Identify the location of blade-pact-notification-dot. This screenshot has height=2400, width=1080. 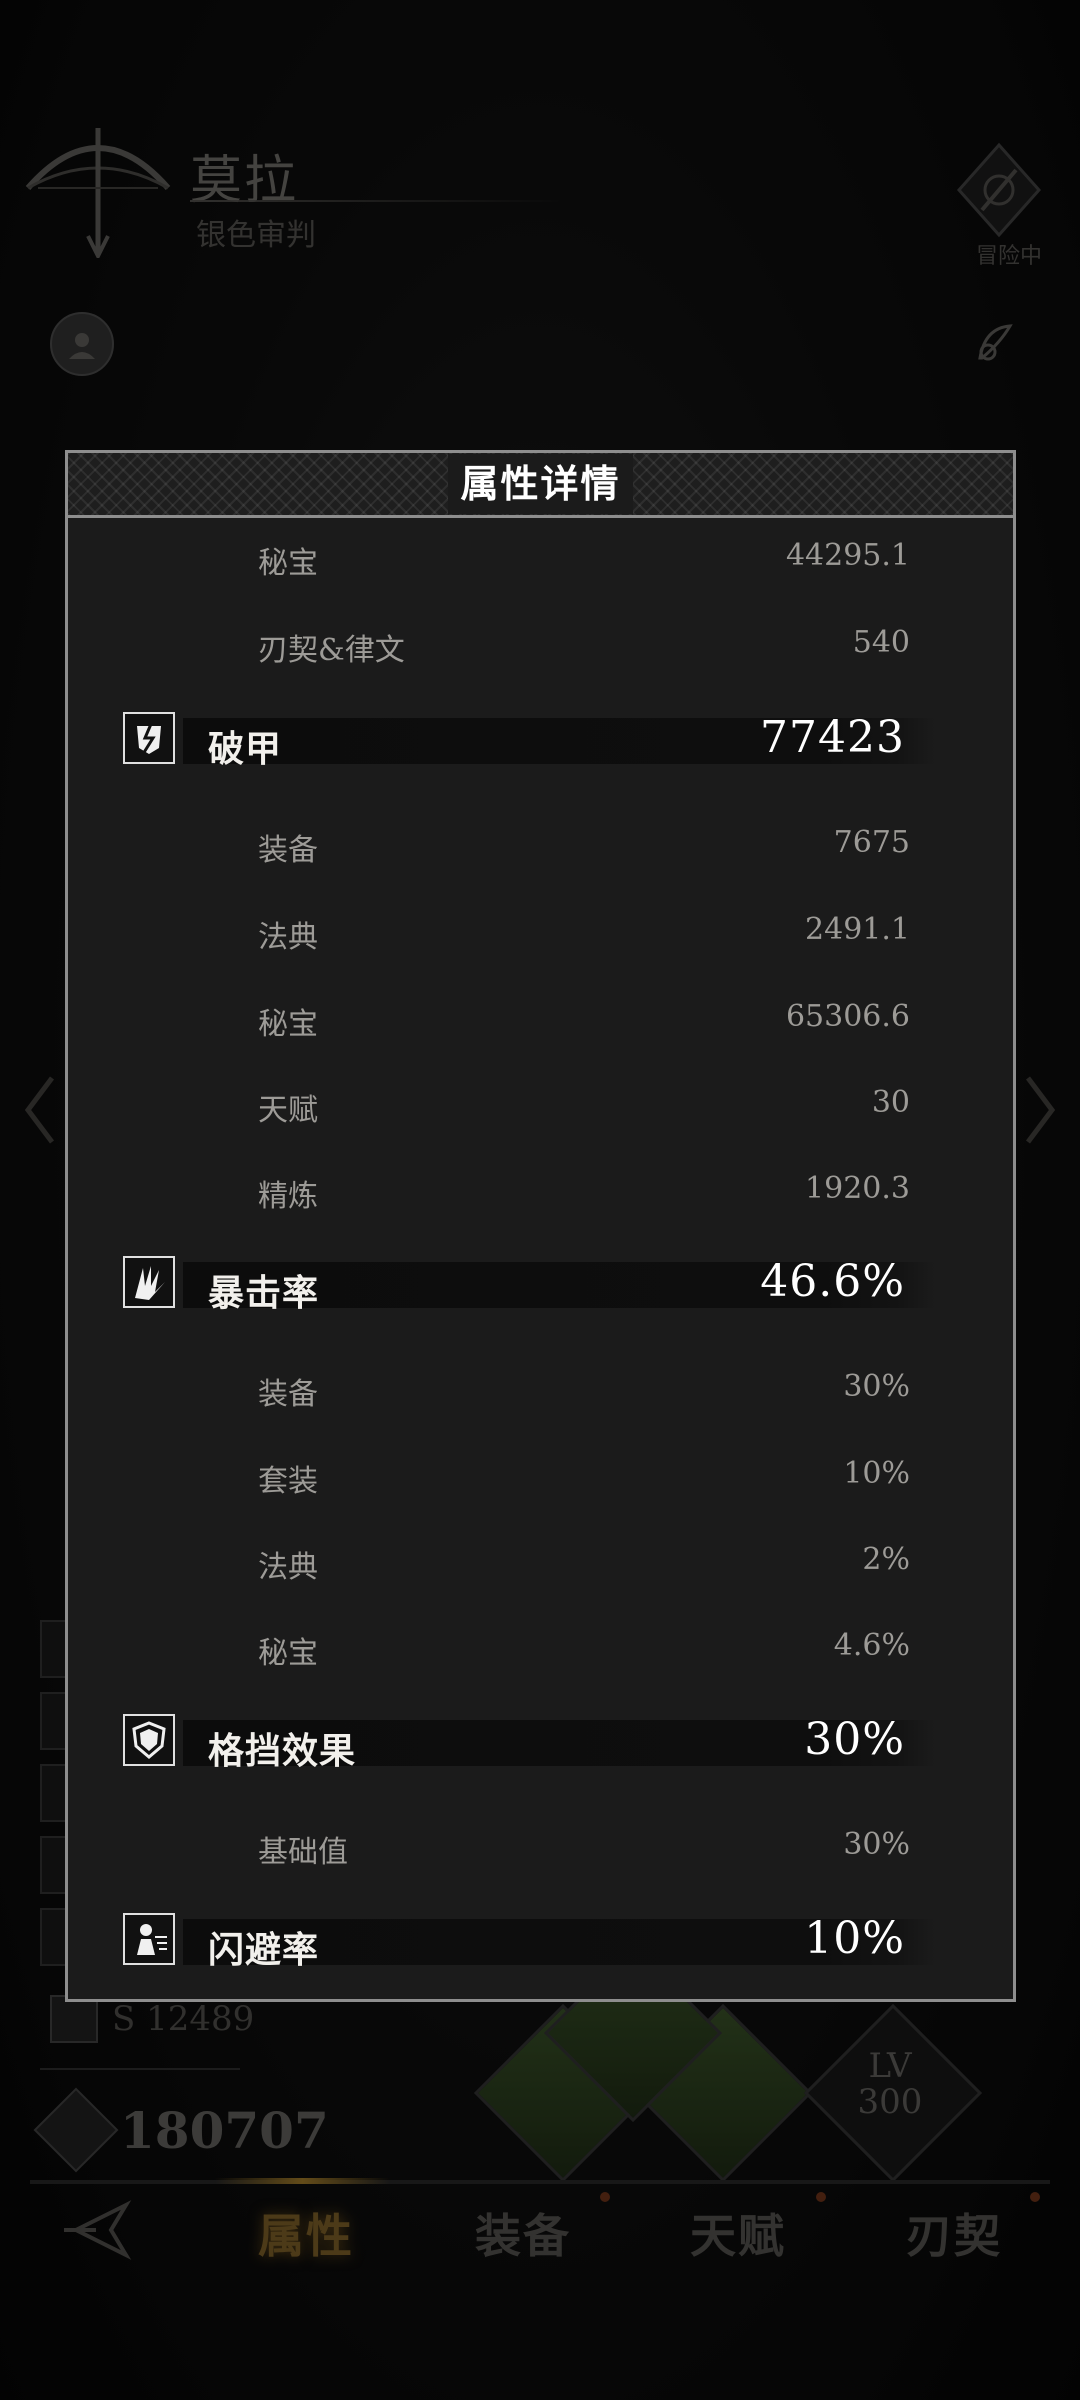
(1035, 2197).